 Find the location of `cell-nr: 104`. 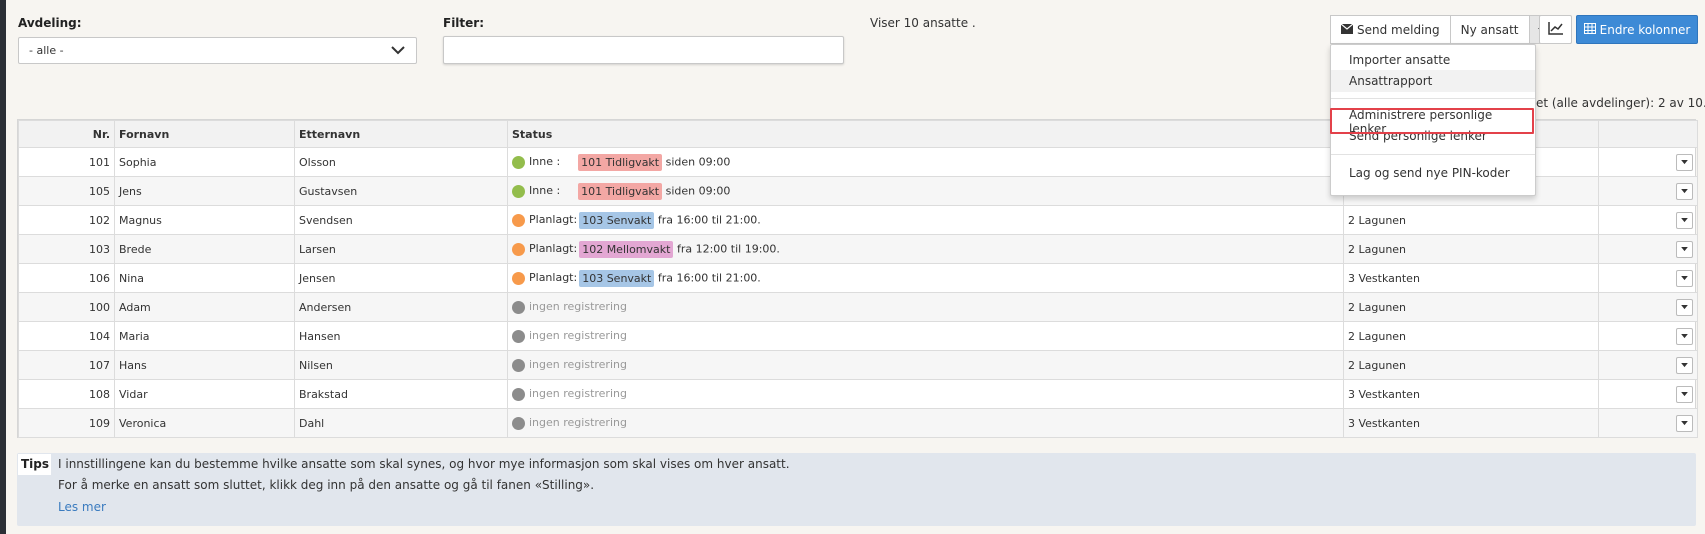

cell-nr: 104 is located at coordinates (66, 336).